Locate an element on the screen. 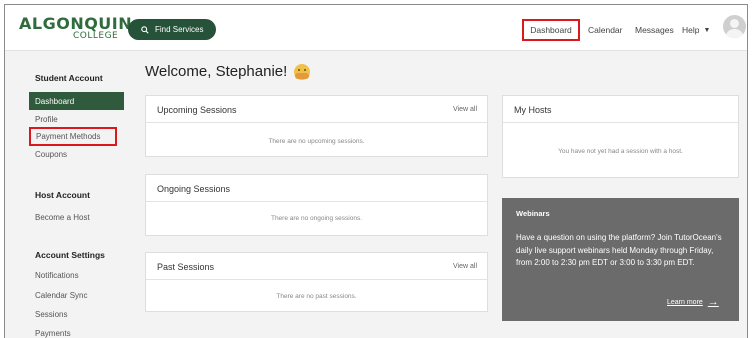 Image resolution: width=752 pixels, height=338 pixels. sidebar-item-sessions: Sessions is located at coordinates (51, 314).